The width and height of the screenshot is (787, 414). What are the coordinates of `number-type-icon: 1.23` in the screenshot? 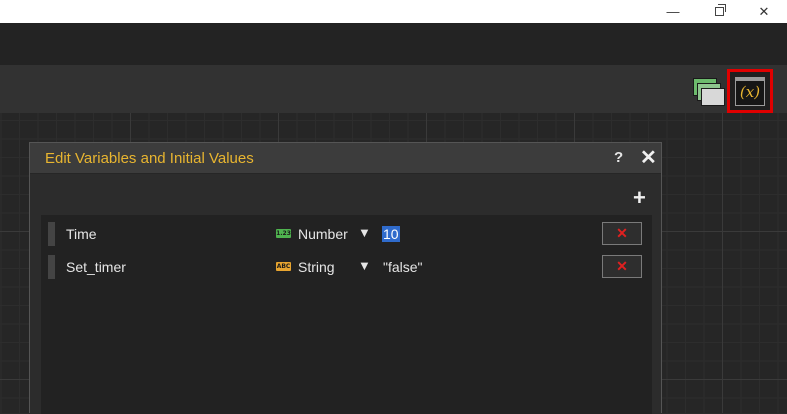 It's located at (283, 233).